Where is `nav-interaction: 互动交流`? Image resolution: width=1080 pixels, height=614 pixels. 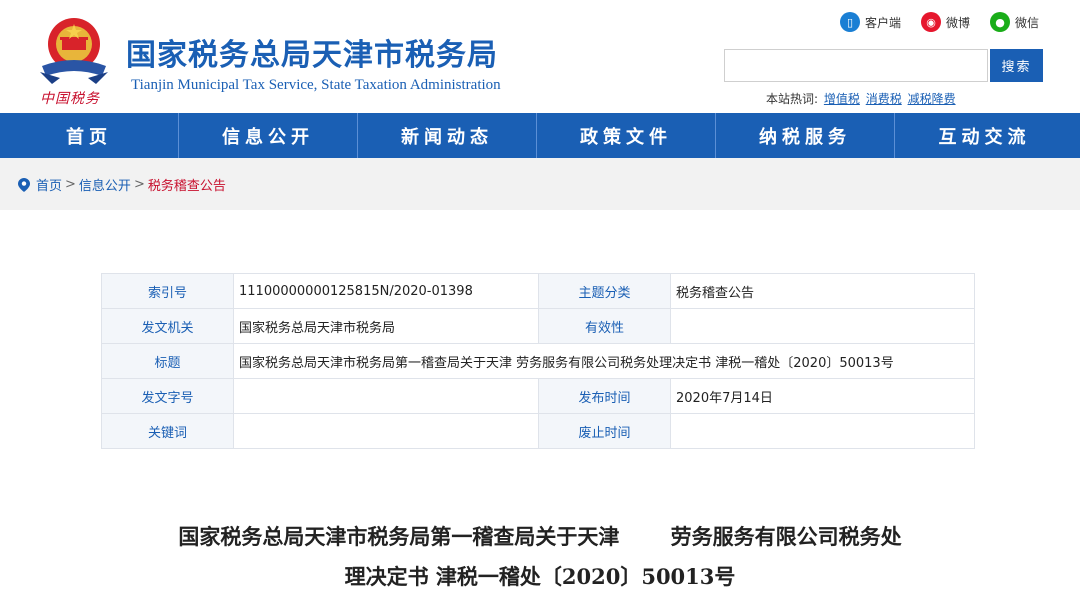
nav-interaction: 互动交流 is located at coordinates (984, 135).